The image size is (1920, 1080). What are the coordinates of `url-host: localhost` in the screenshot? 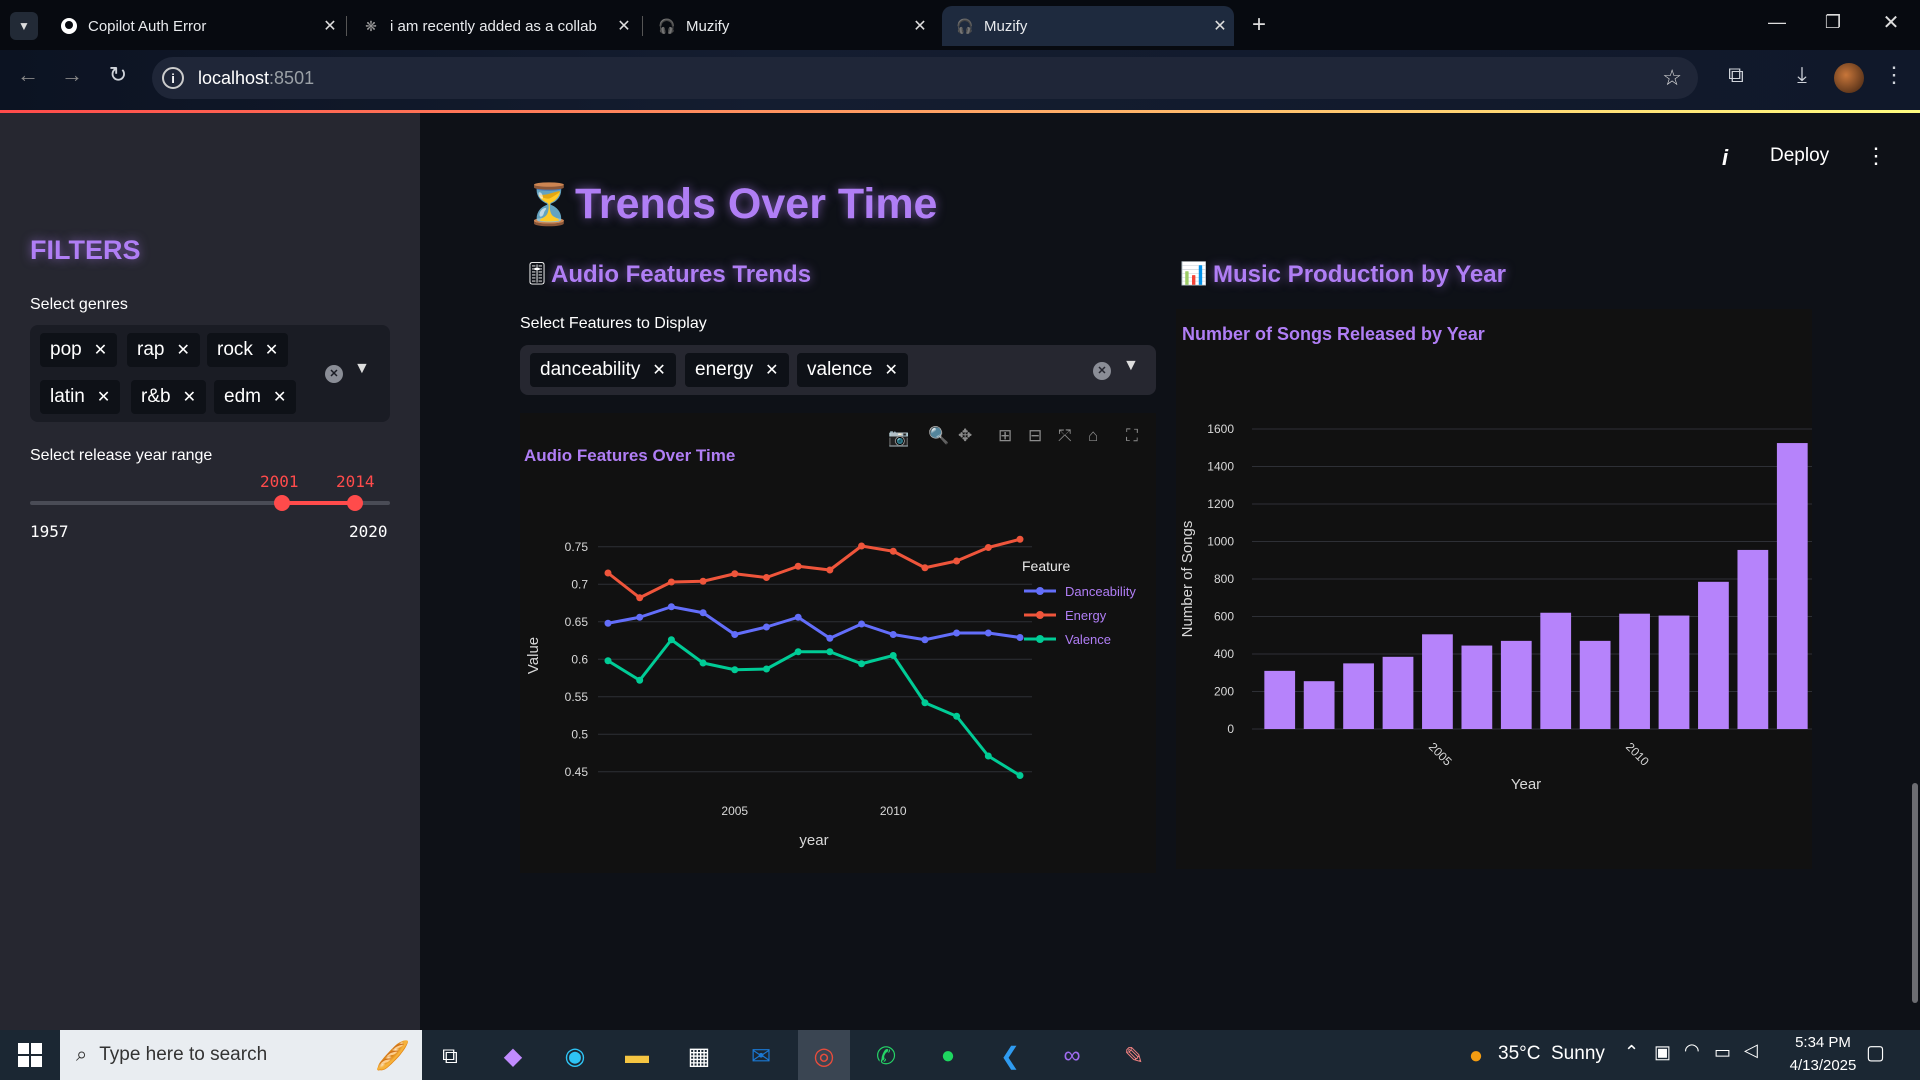 It's located at (234, 77).